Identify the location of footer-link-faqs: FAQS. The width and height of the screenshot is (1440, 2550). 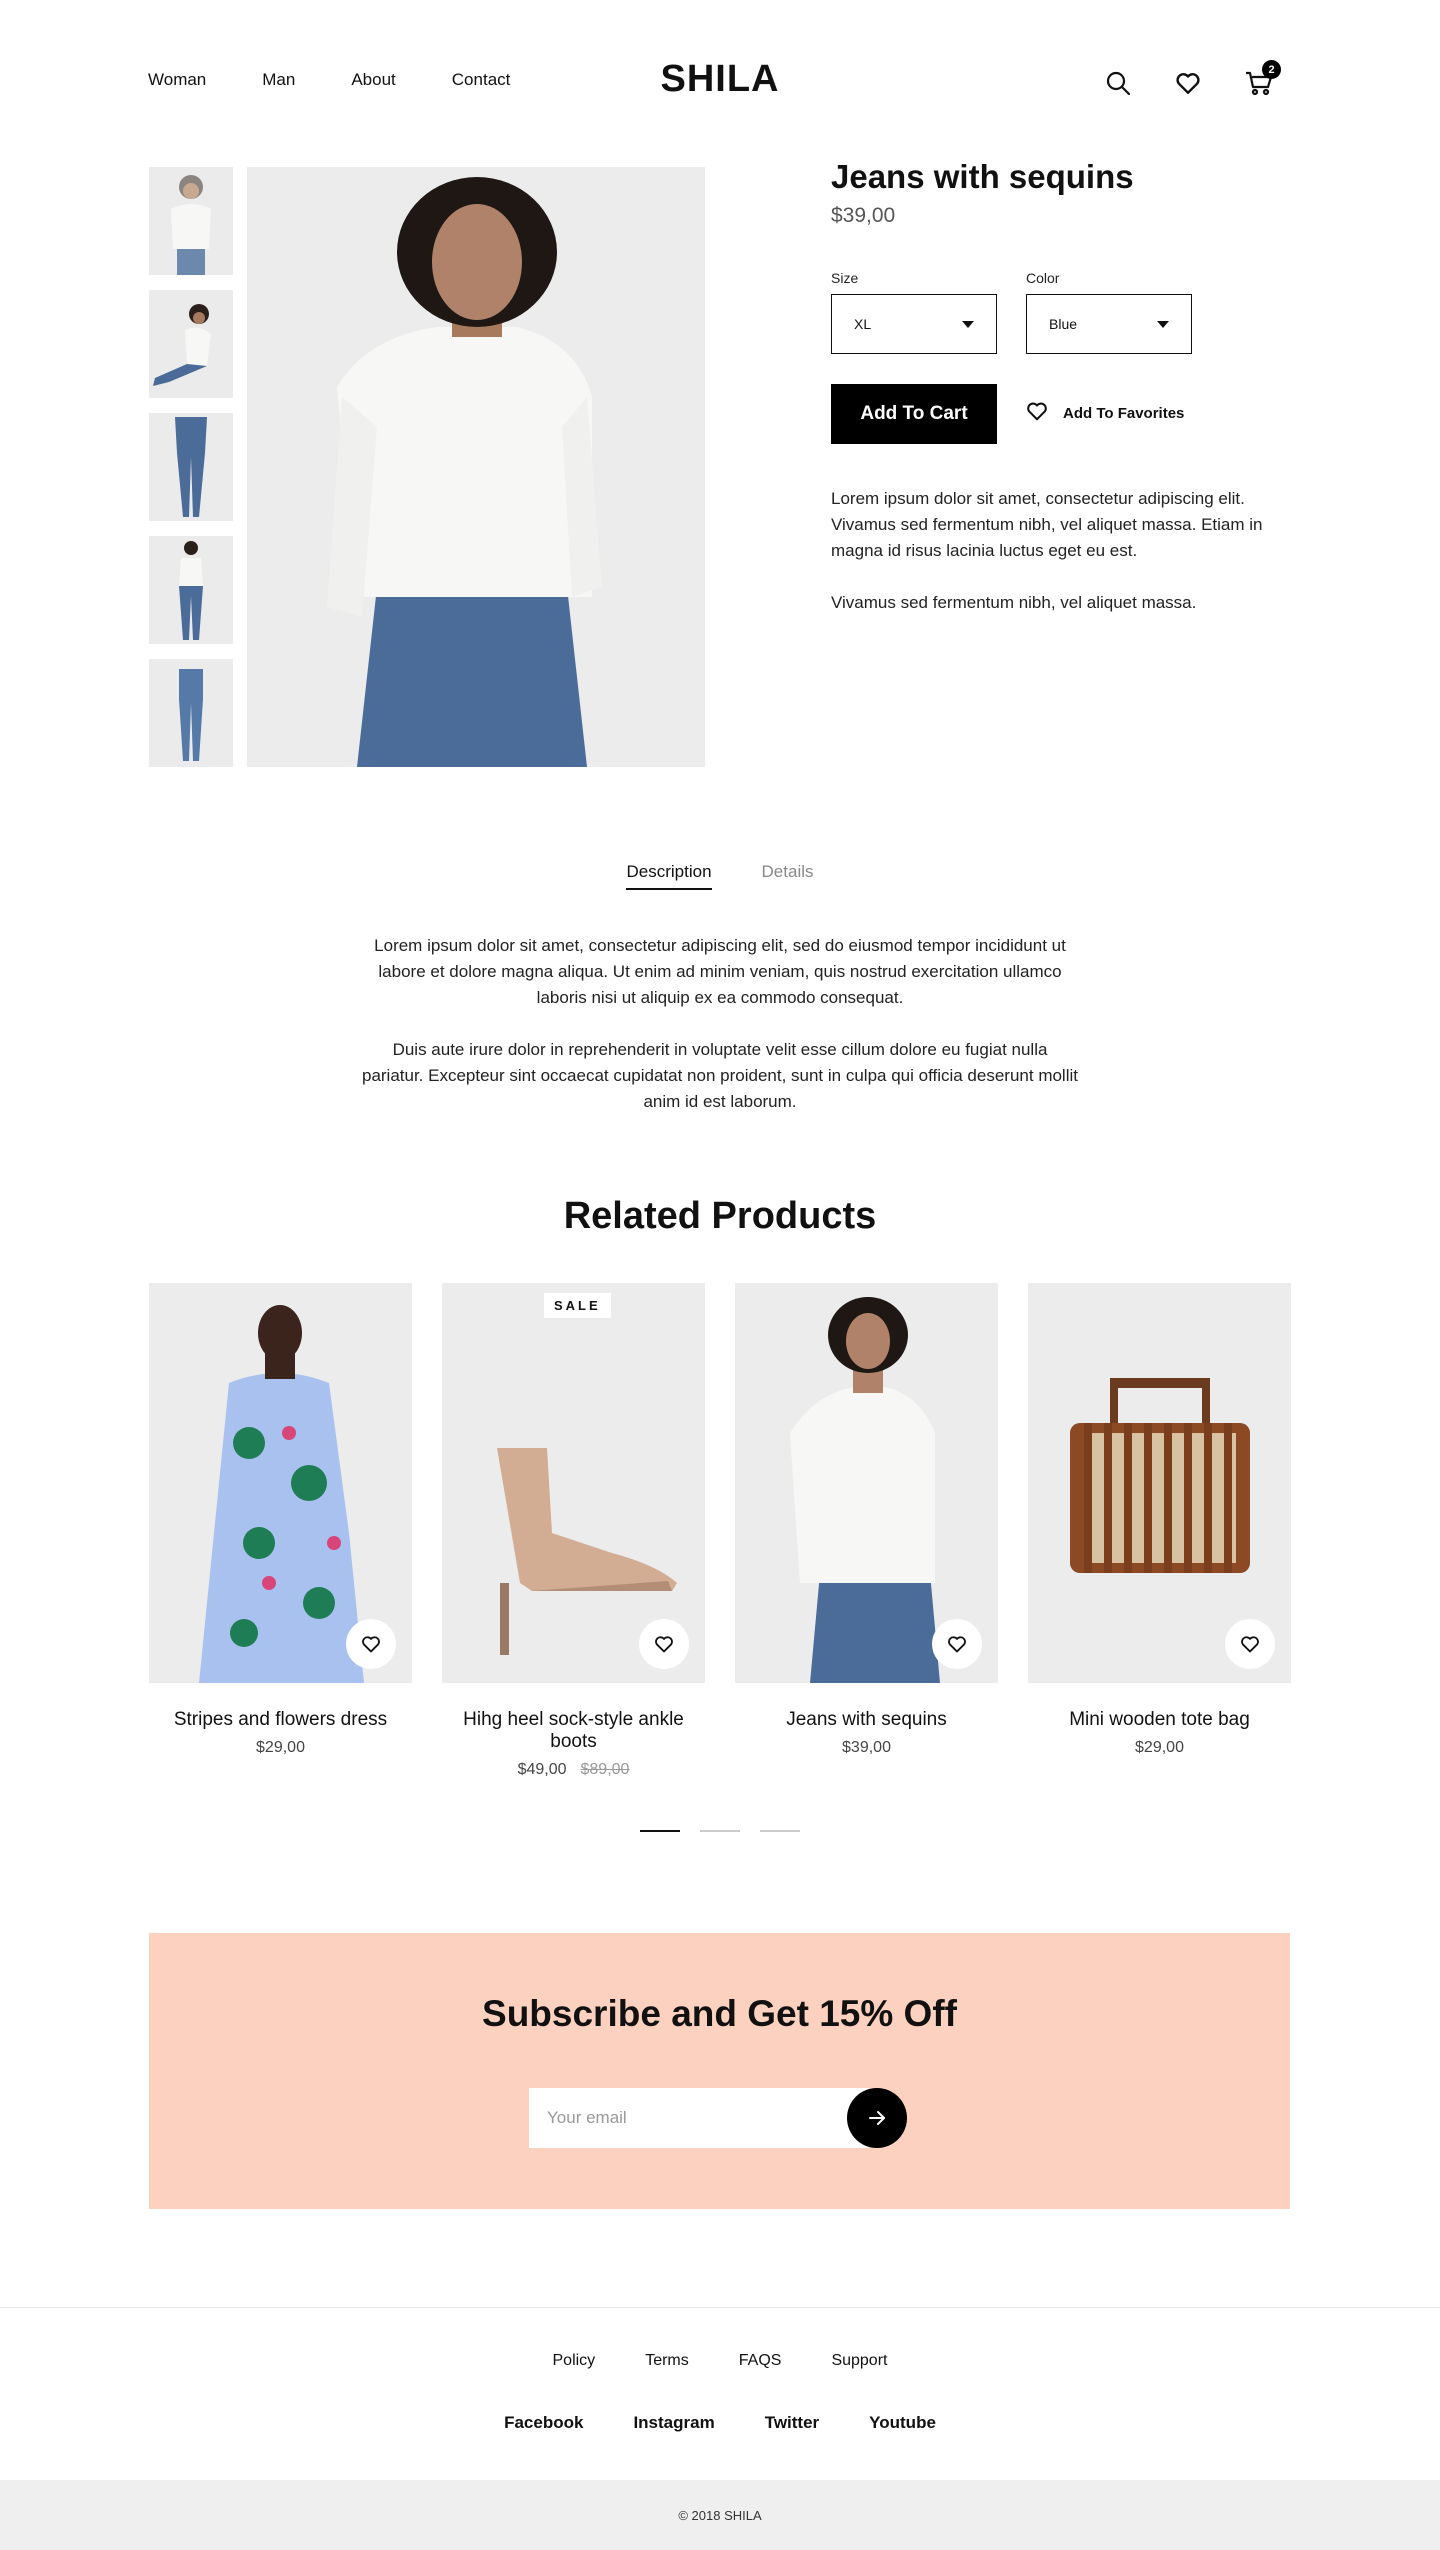
(760, 2361).